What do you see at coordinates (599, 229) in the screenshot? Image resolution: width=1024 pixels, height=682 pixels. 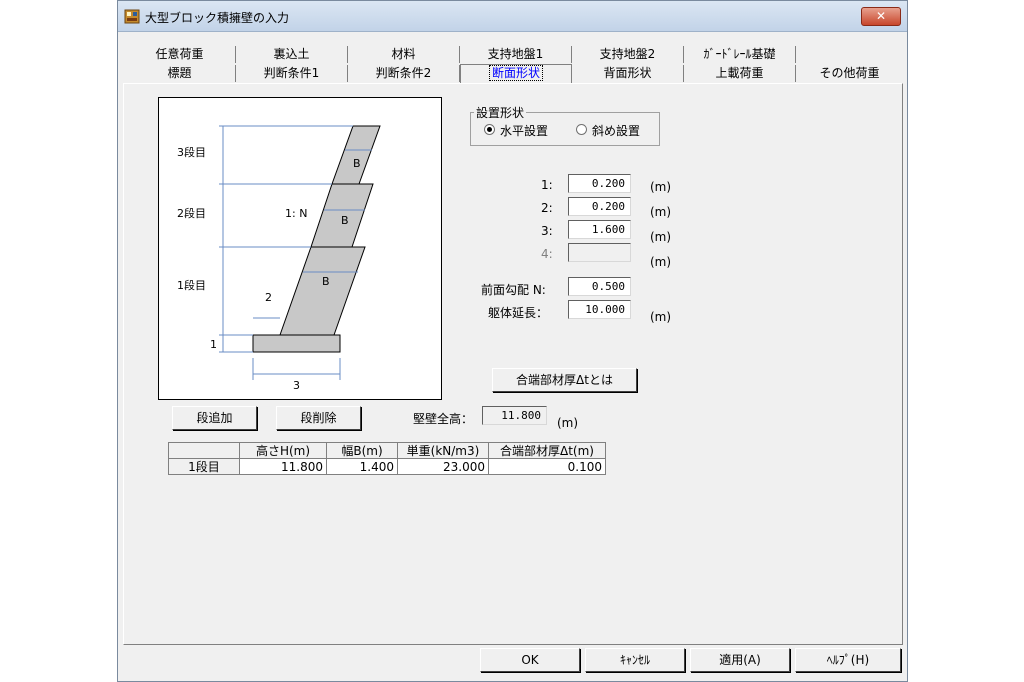 I see `dim-3-input: 1.600` at bounding box center [599, 229].